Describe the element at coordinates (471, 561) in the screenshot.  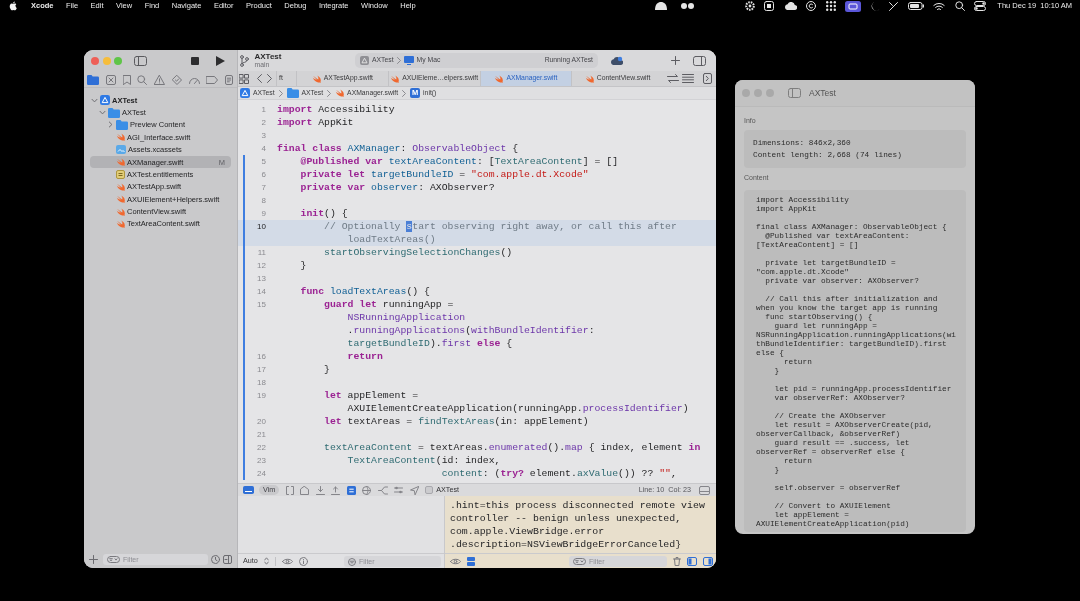
I see `stack-icon` at that location.